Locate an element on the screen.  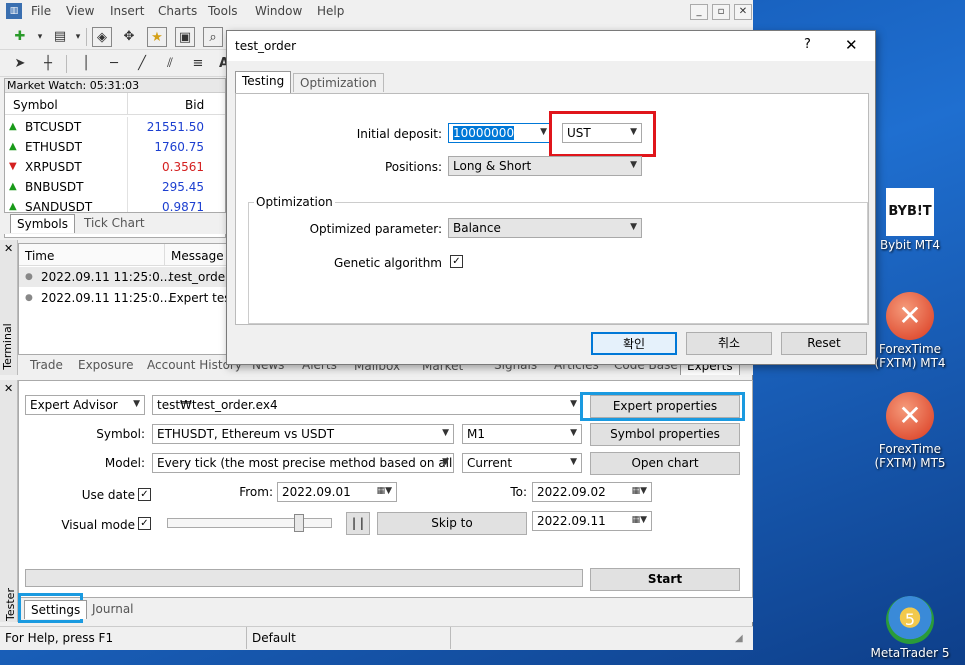
genetic-algorithm-label: Genetic algorithm is located at coordinates (387, 263).